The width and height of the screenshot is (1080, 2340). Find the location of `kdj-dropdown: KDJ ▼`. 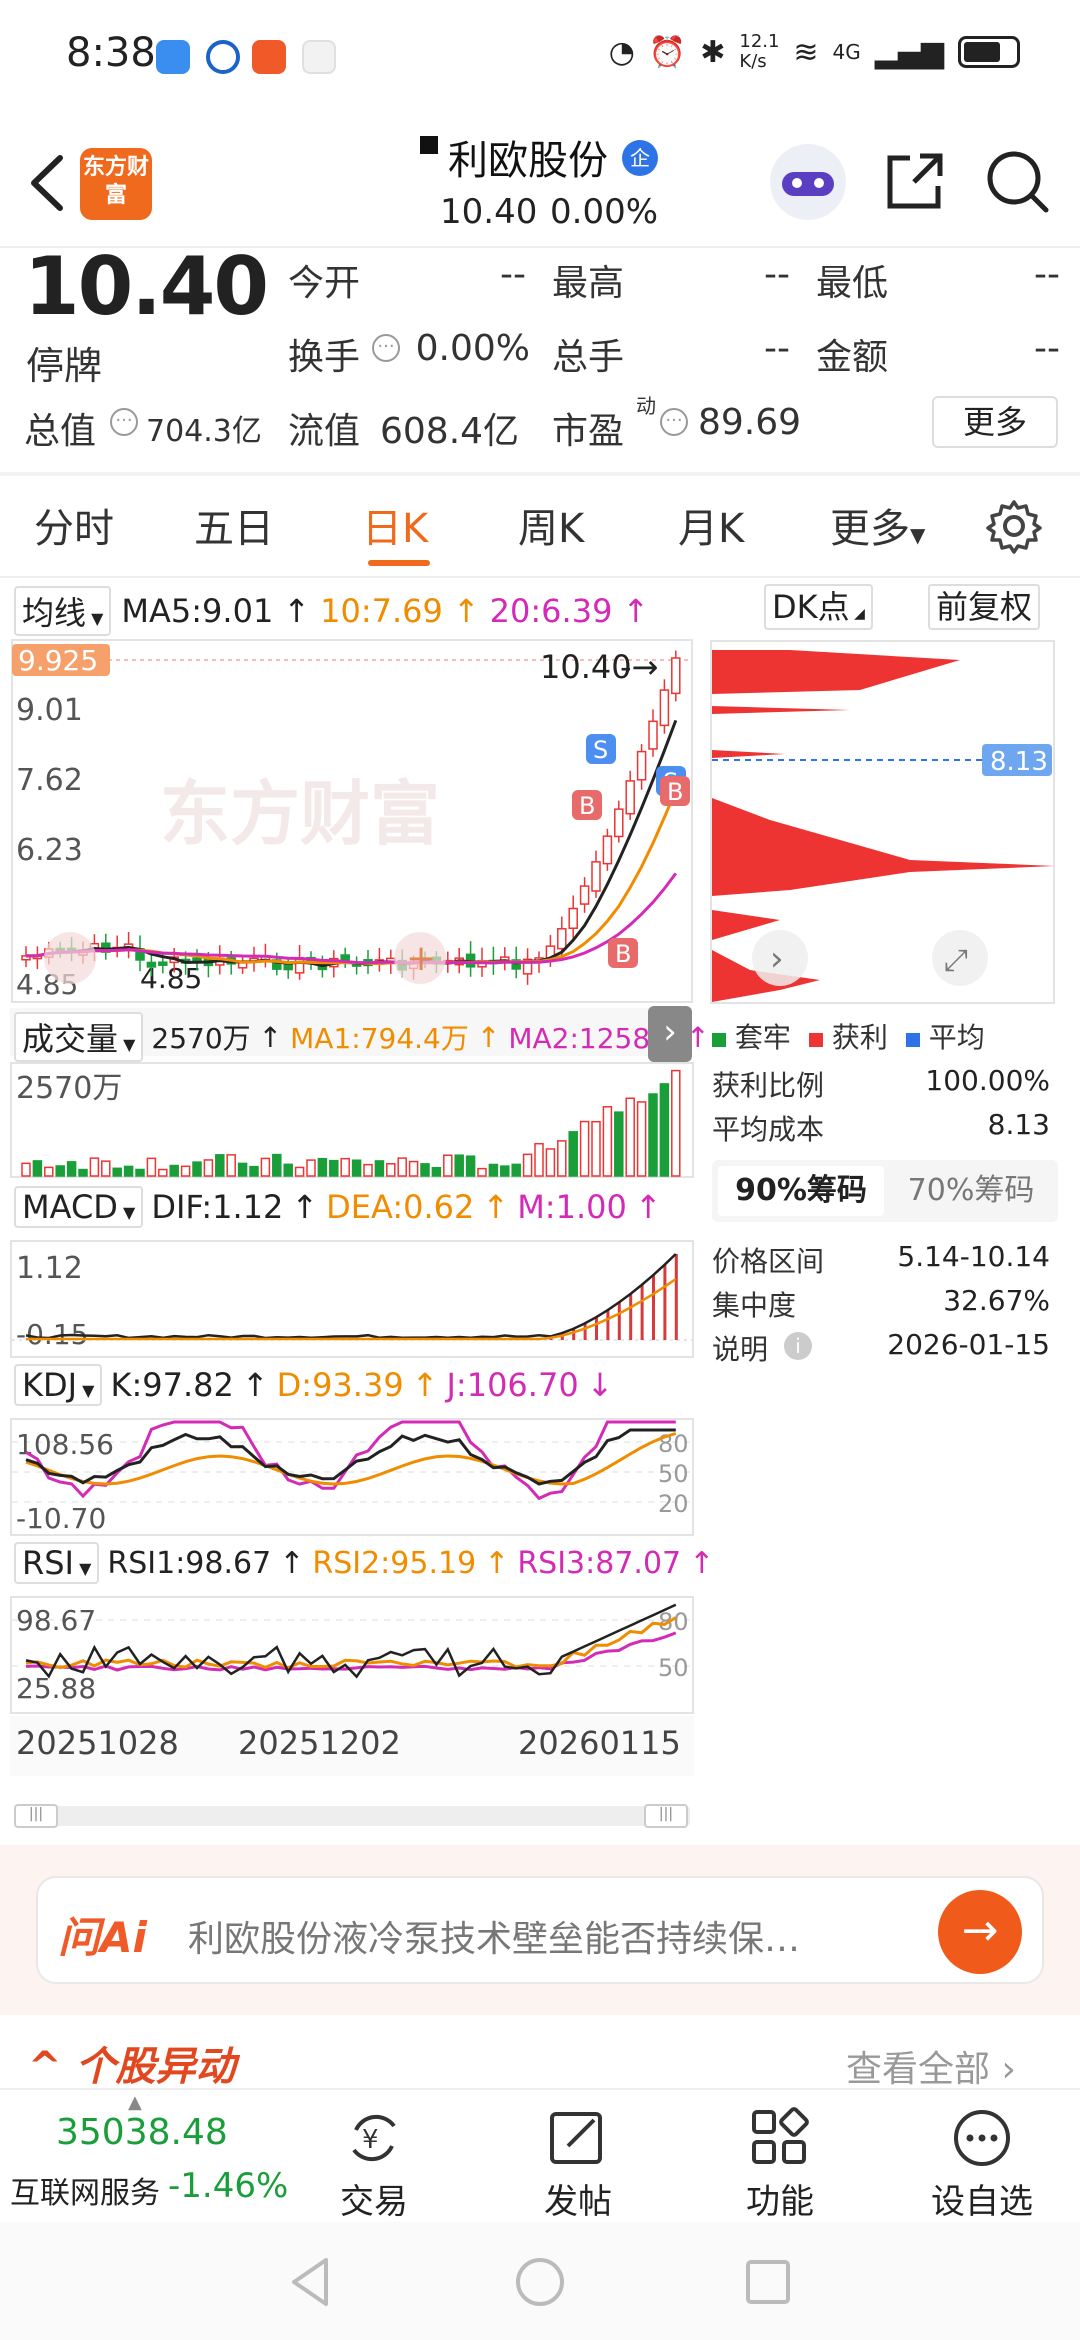

kdj-dropdown: KDJ ▼ is located at coordinates (58, 1385).